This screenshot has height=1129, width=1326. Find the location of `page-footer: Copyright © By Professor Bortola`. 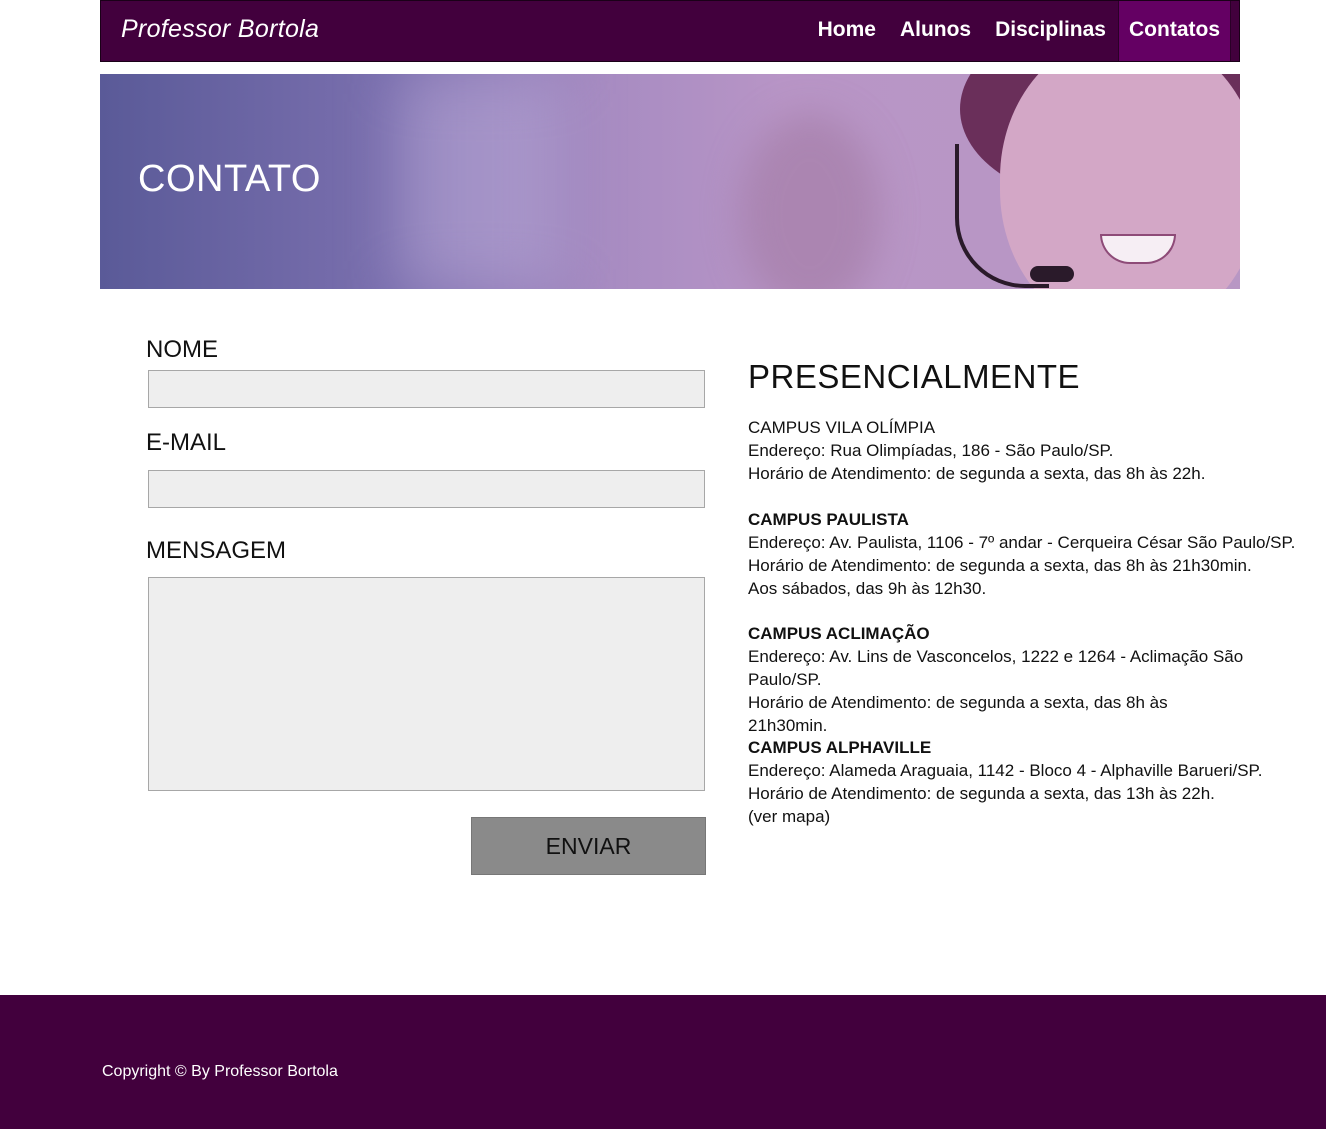

page-footer: Copyright © By Professor Bortola is located at coordinates (663, 1062).